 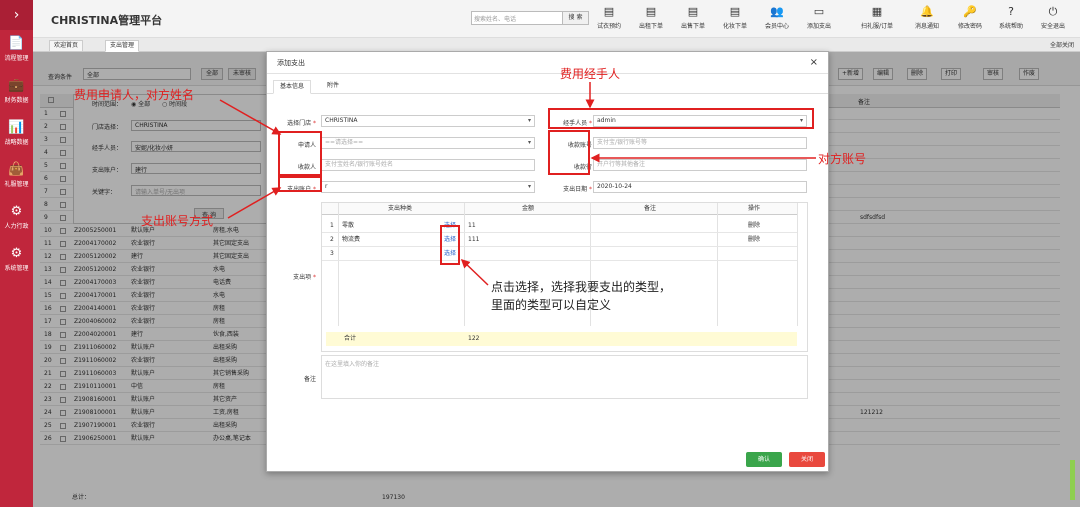 What do you see at coordinates (304, 277) in the screenshot?
I see `items-label: 支出项 *` at bounding box center [304, 277].